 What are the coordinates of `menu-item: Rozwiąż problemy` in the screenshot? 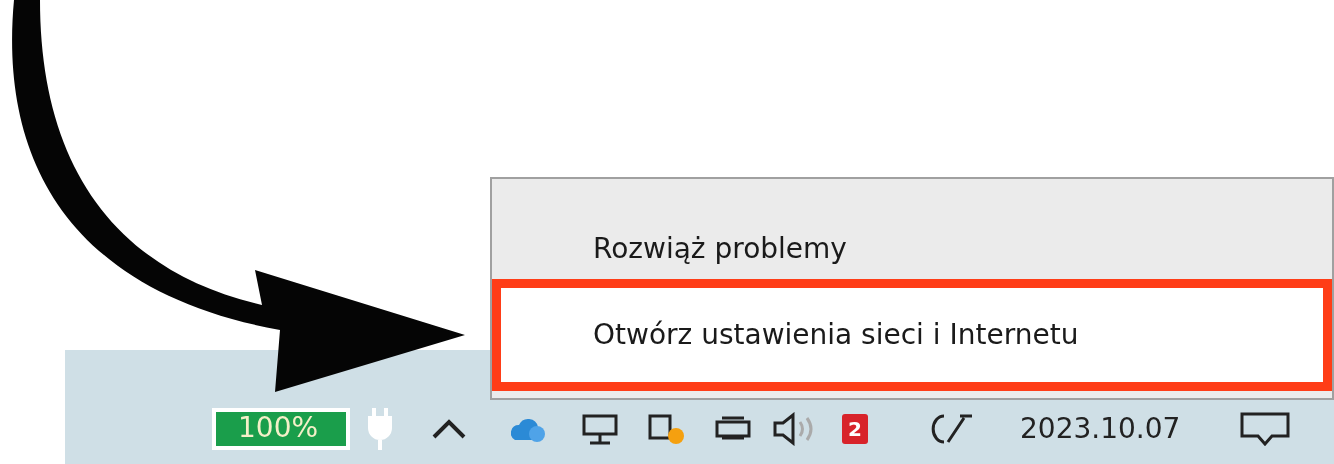 It's located at (912, 249).